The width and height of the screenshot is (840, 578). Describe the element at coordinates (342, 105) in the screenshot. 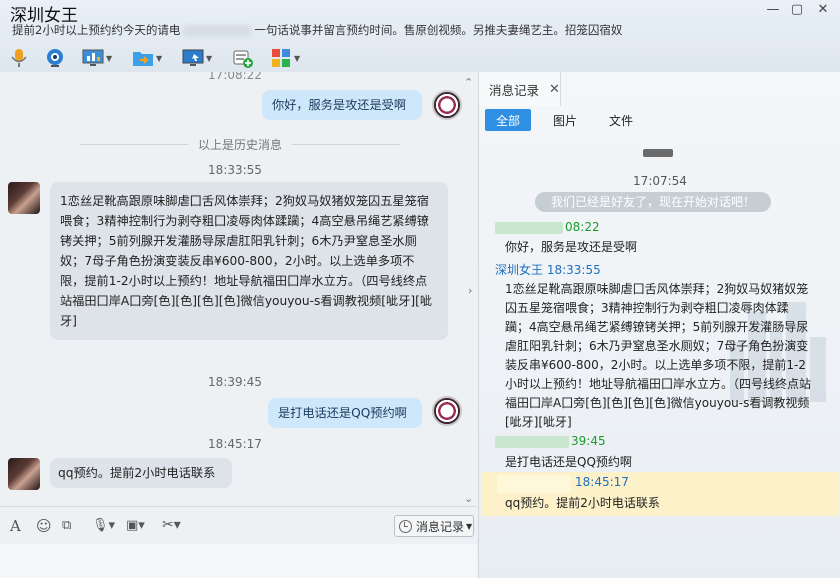

I see `message-bubble-out: 你好，服务是攻还是受啊` at that location.